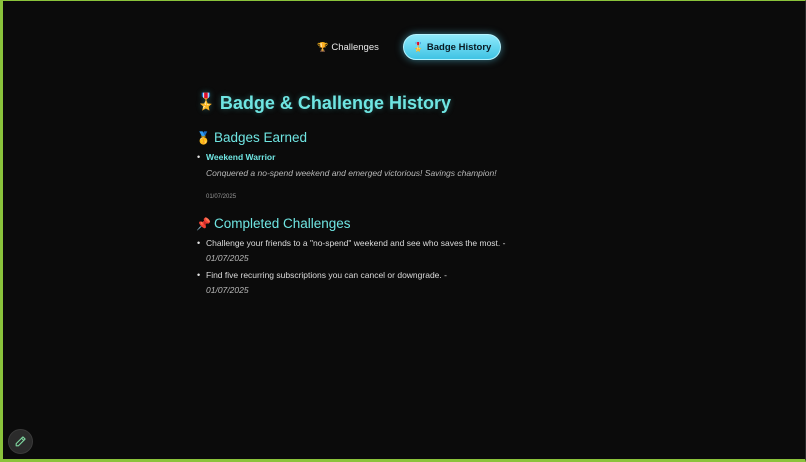 This screenshot has height=462, width=806. Describe the element at coordinates (241, 157) in the screenshot. I see `badge-name: Weekend Warrior` at that location.